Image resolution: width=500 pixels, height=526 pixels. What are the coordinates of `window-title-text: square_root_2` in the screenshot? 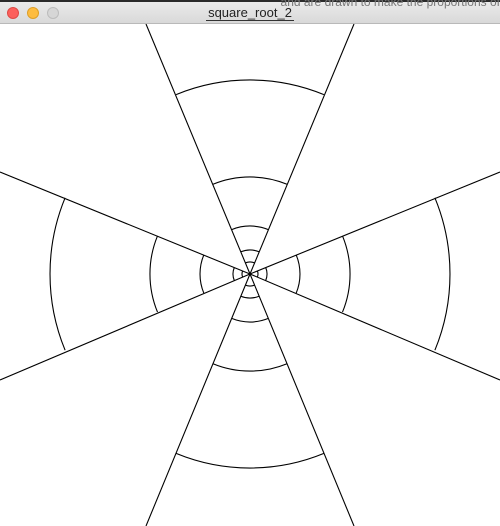 It's located at (250, 13).